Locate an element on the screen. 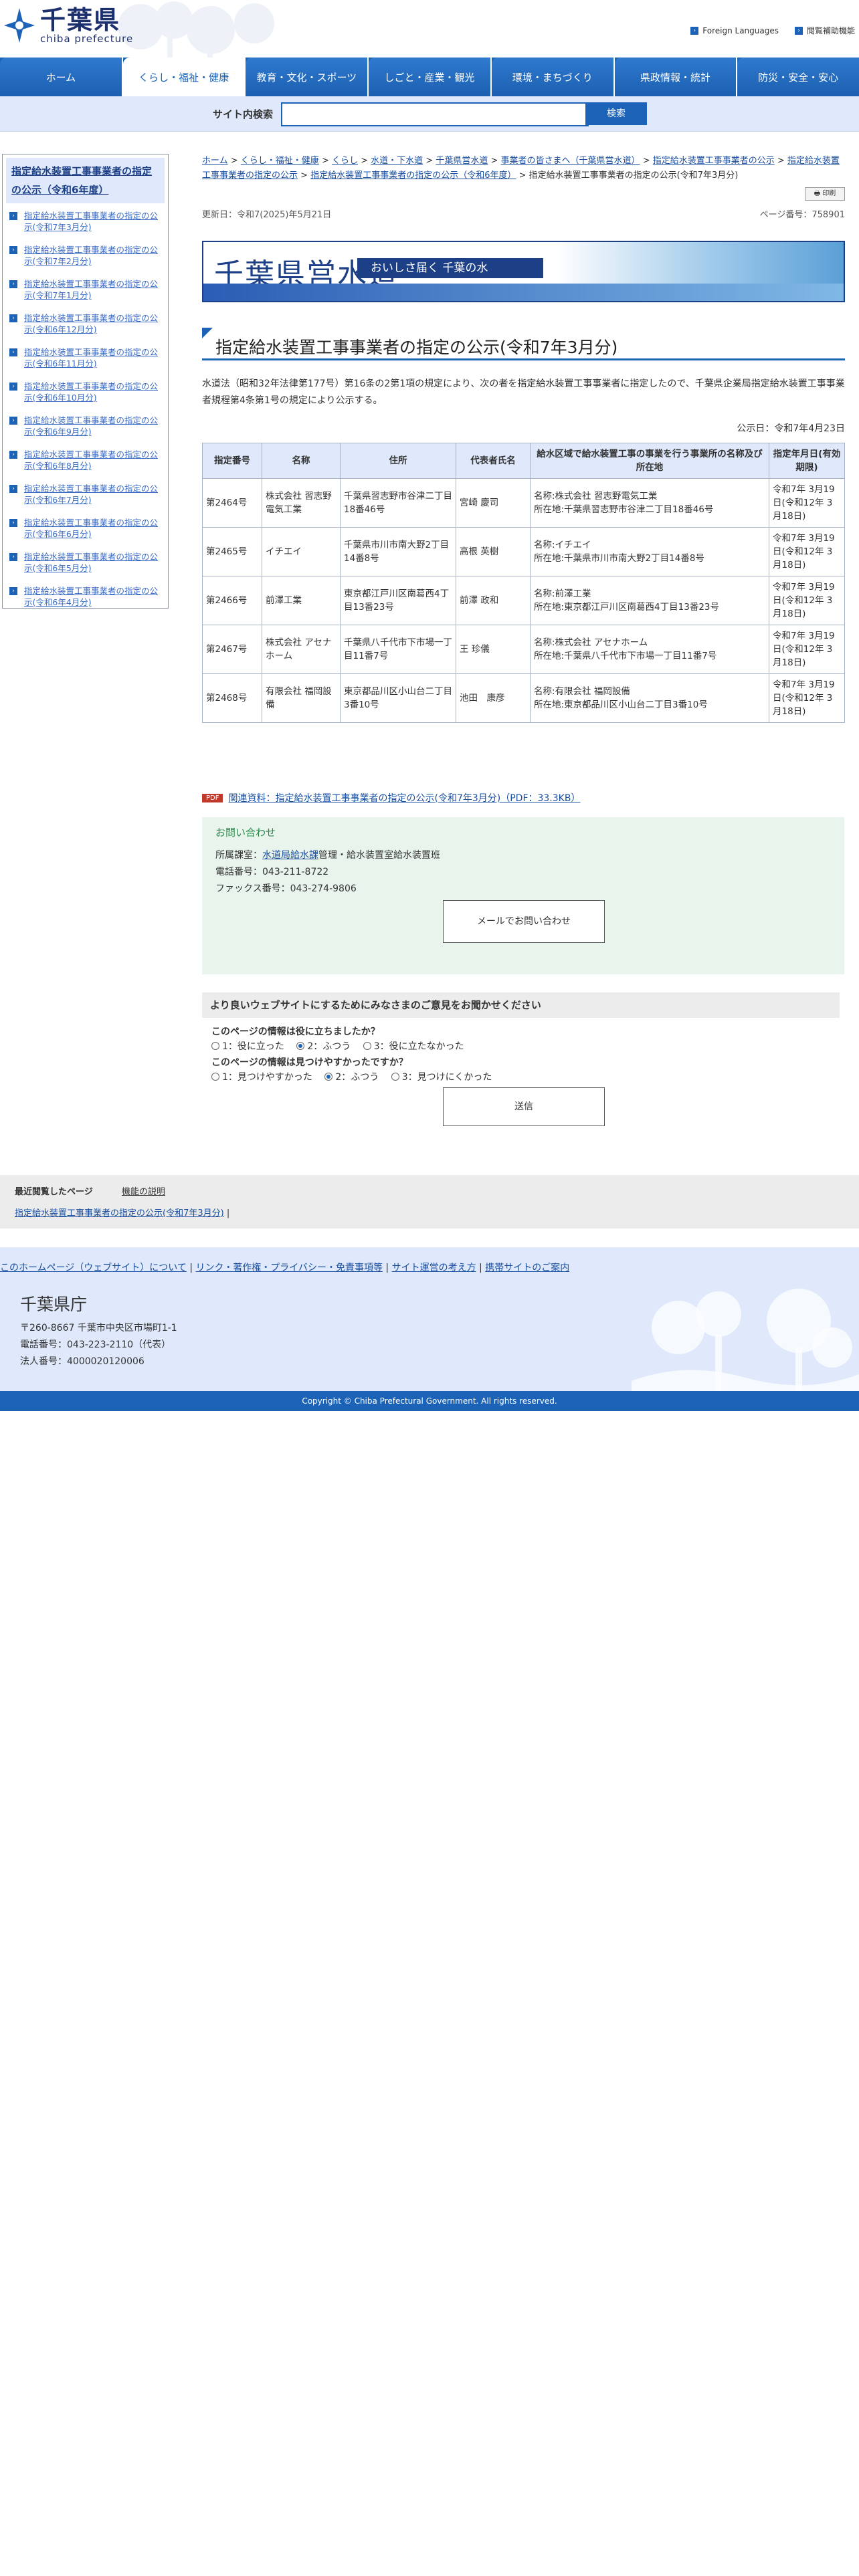 This screenshot has width=859, height=2576. table-cell: 王 珍儀 is located at coordinates (493, 649).